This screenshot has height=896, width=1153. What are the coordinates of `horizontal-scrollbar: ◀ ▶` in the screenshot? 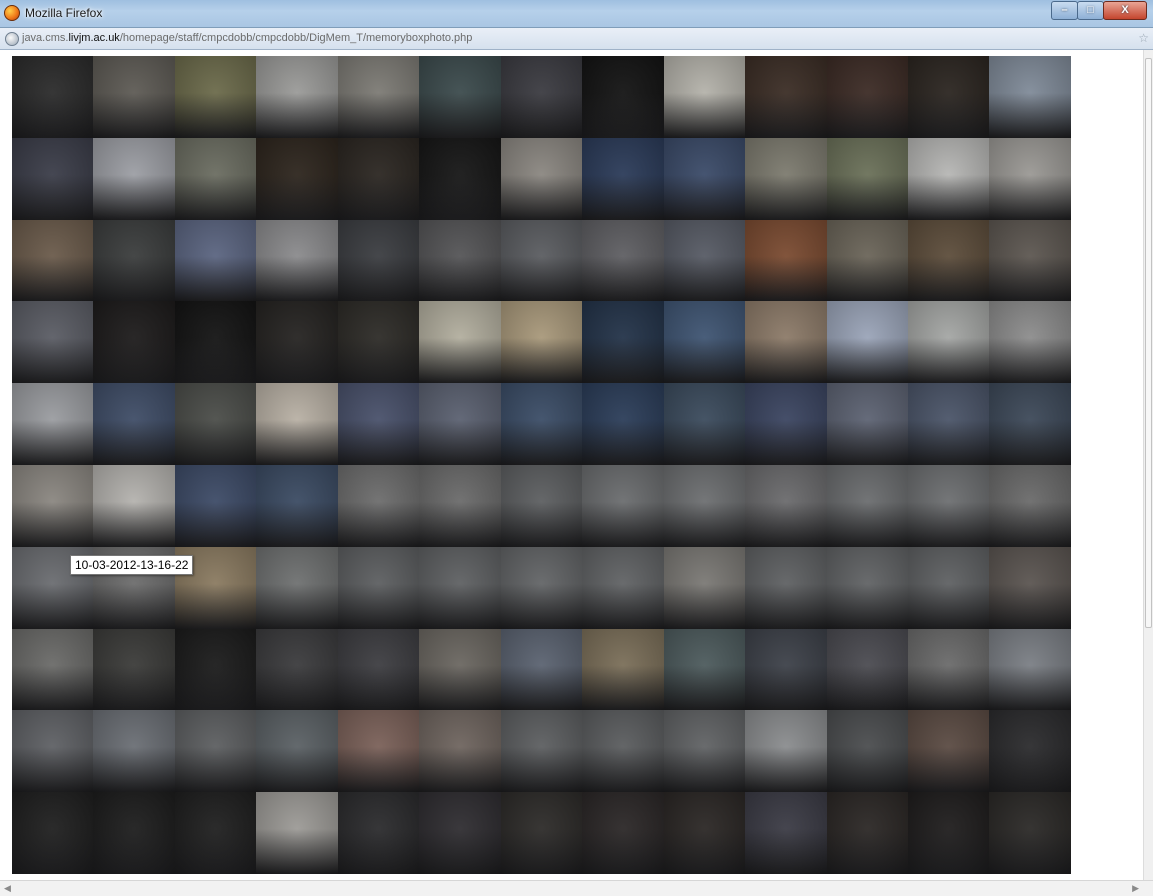 It's located at (576, 888).